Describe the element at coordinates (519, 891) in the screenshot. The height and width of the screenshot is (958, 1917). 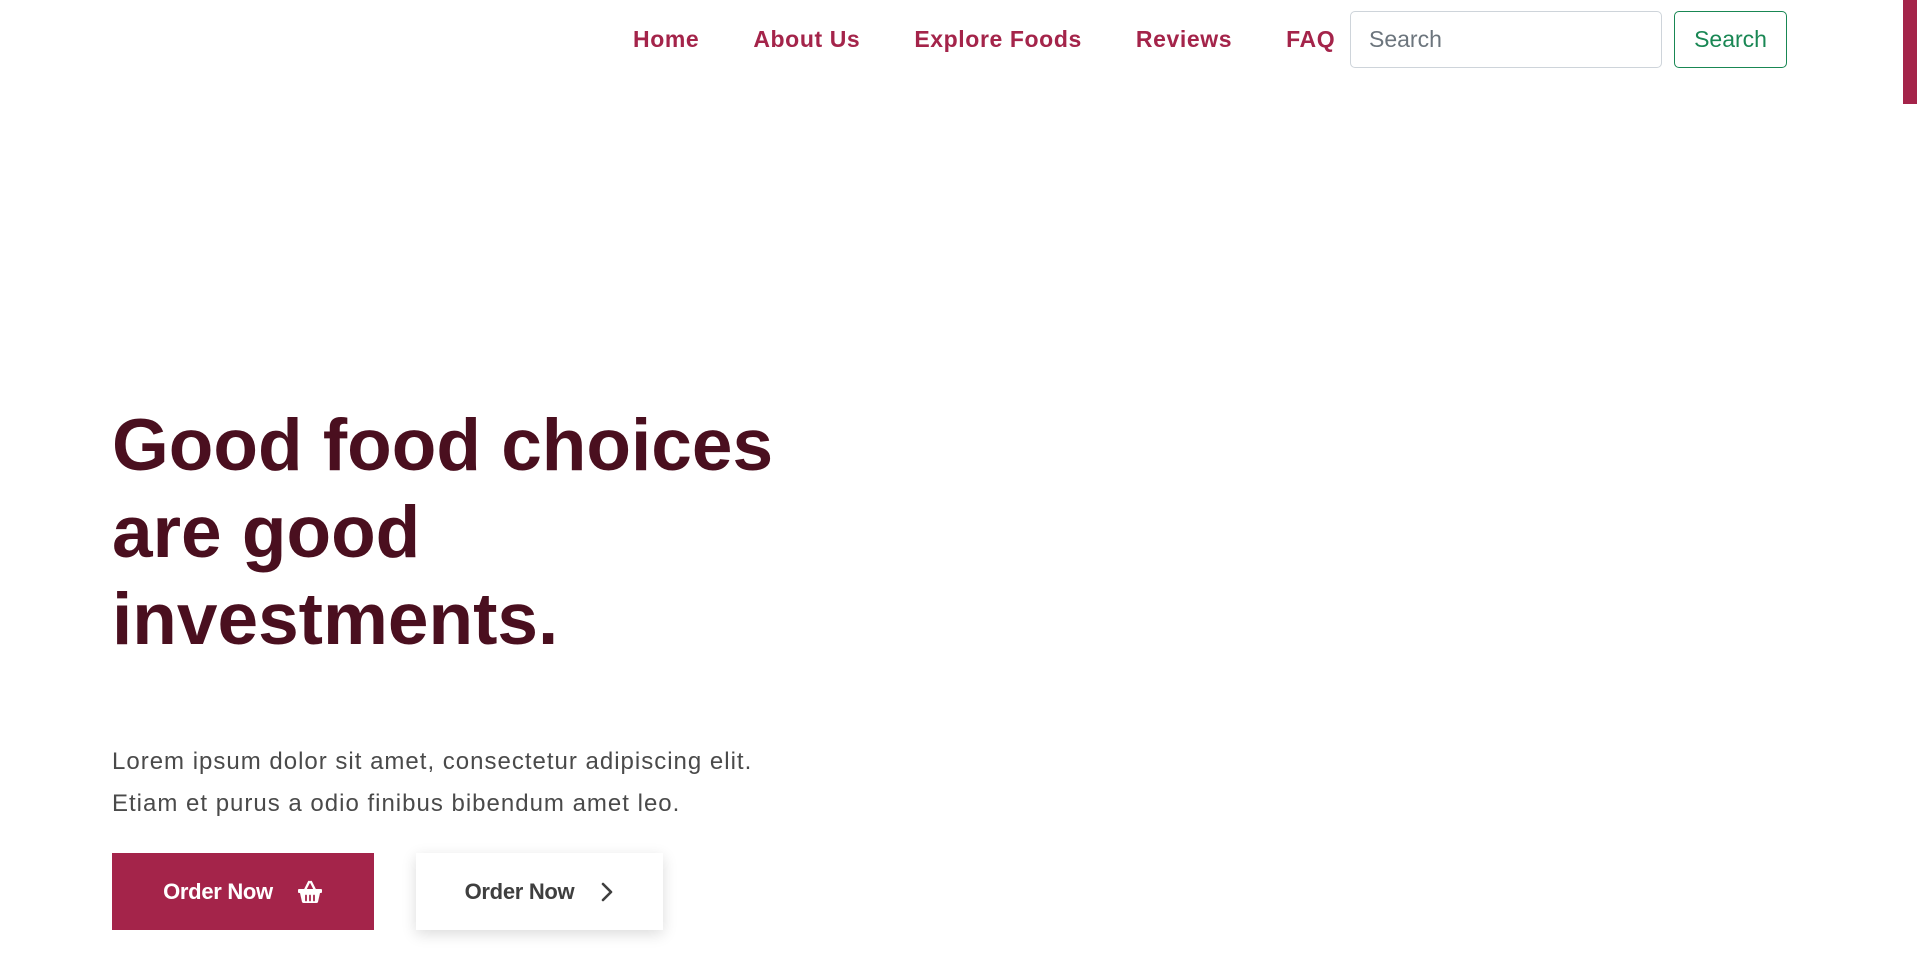
I see `order-now-secondary-label: Order Now` at that location.